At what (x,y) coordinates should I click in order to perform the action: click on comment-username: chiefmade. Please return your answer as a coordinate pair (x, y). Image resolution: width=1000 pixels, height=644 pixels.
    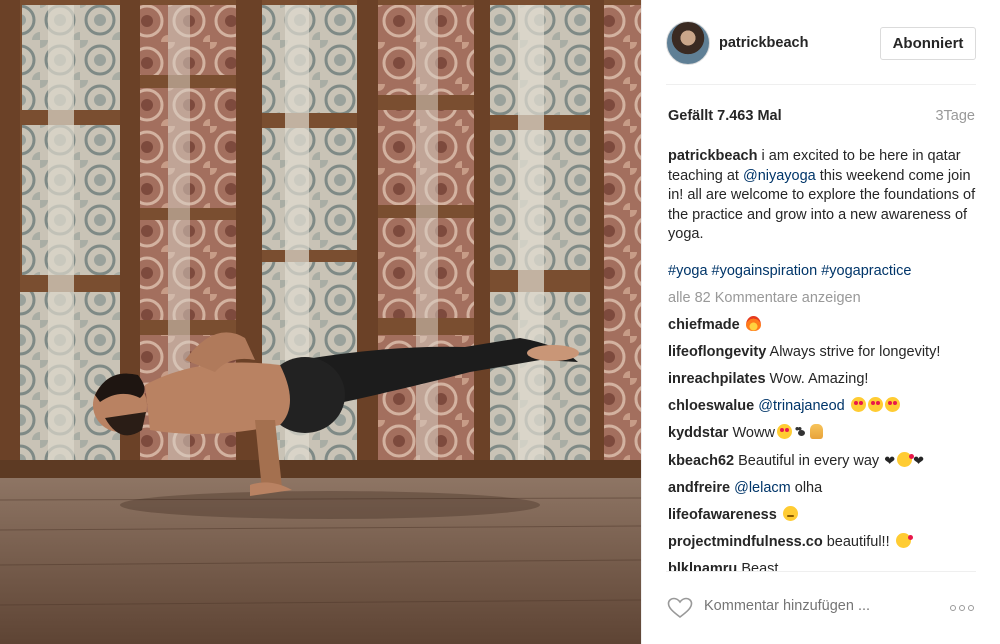
    Looking at the image, I should click on (704, 325).